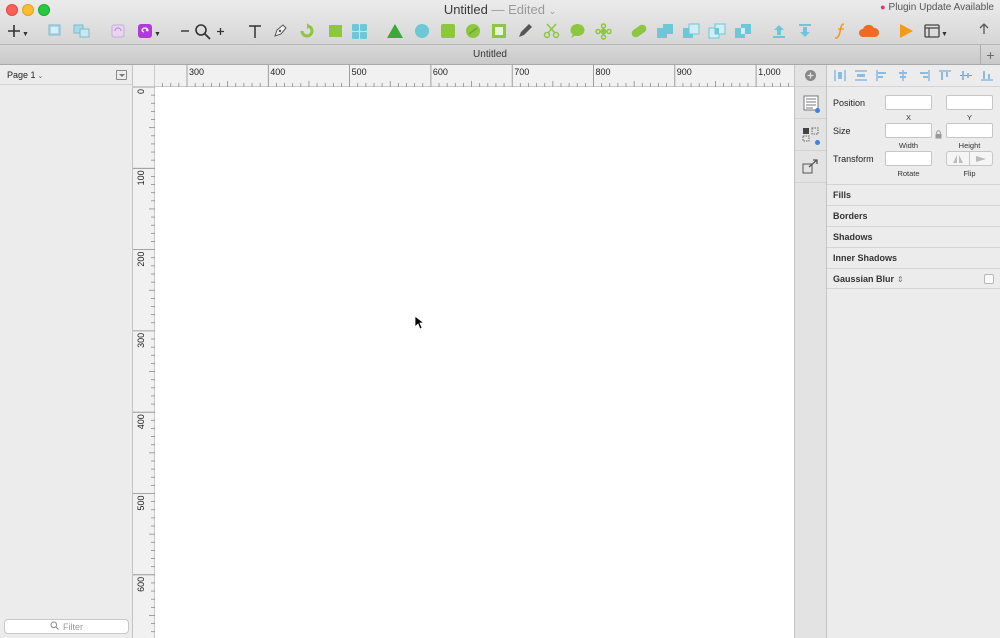  I want to click on size-row: Size Width Height, so click(913, 135).